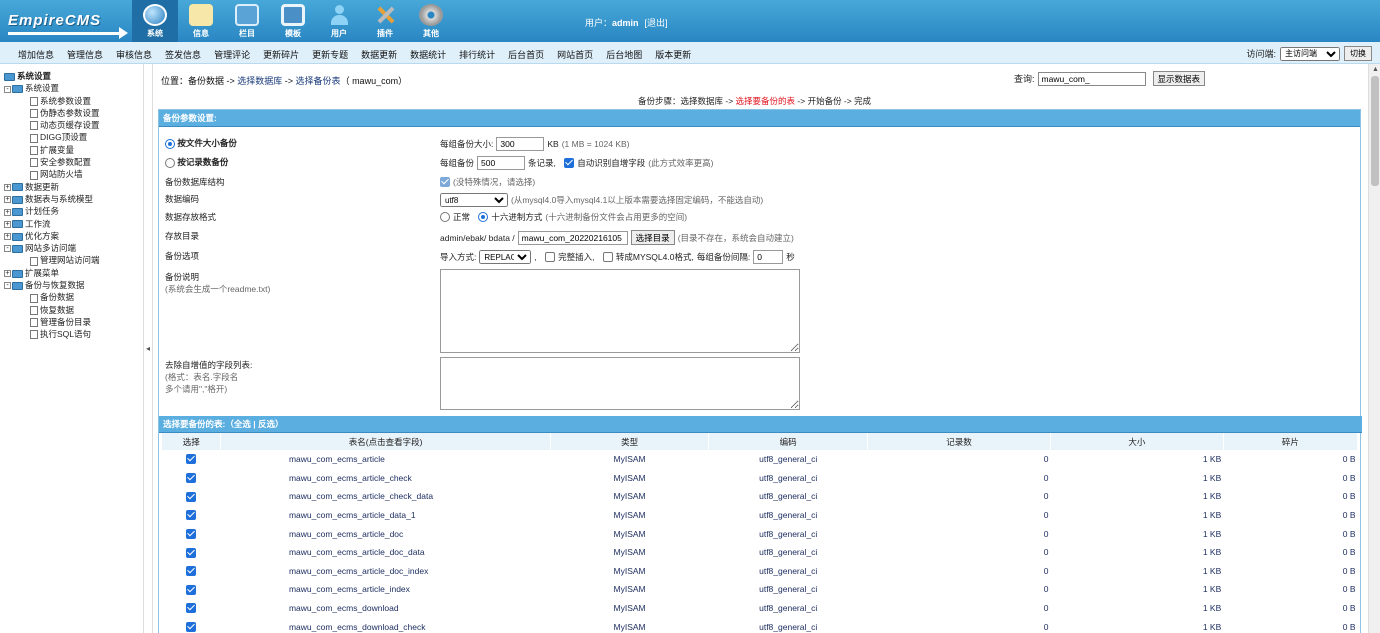  I want to click on table-name-link: mawu_com_ecms_article_doc_data, so click(385, 552).